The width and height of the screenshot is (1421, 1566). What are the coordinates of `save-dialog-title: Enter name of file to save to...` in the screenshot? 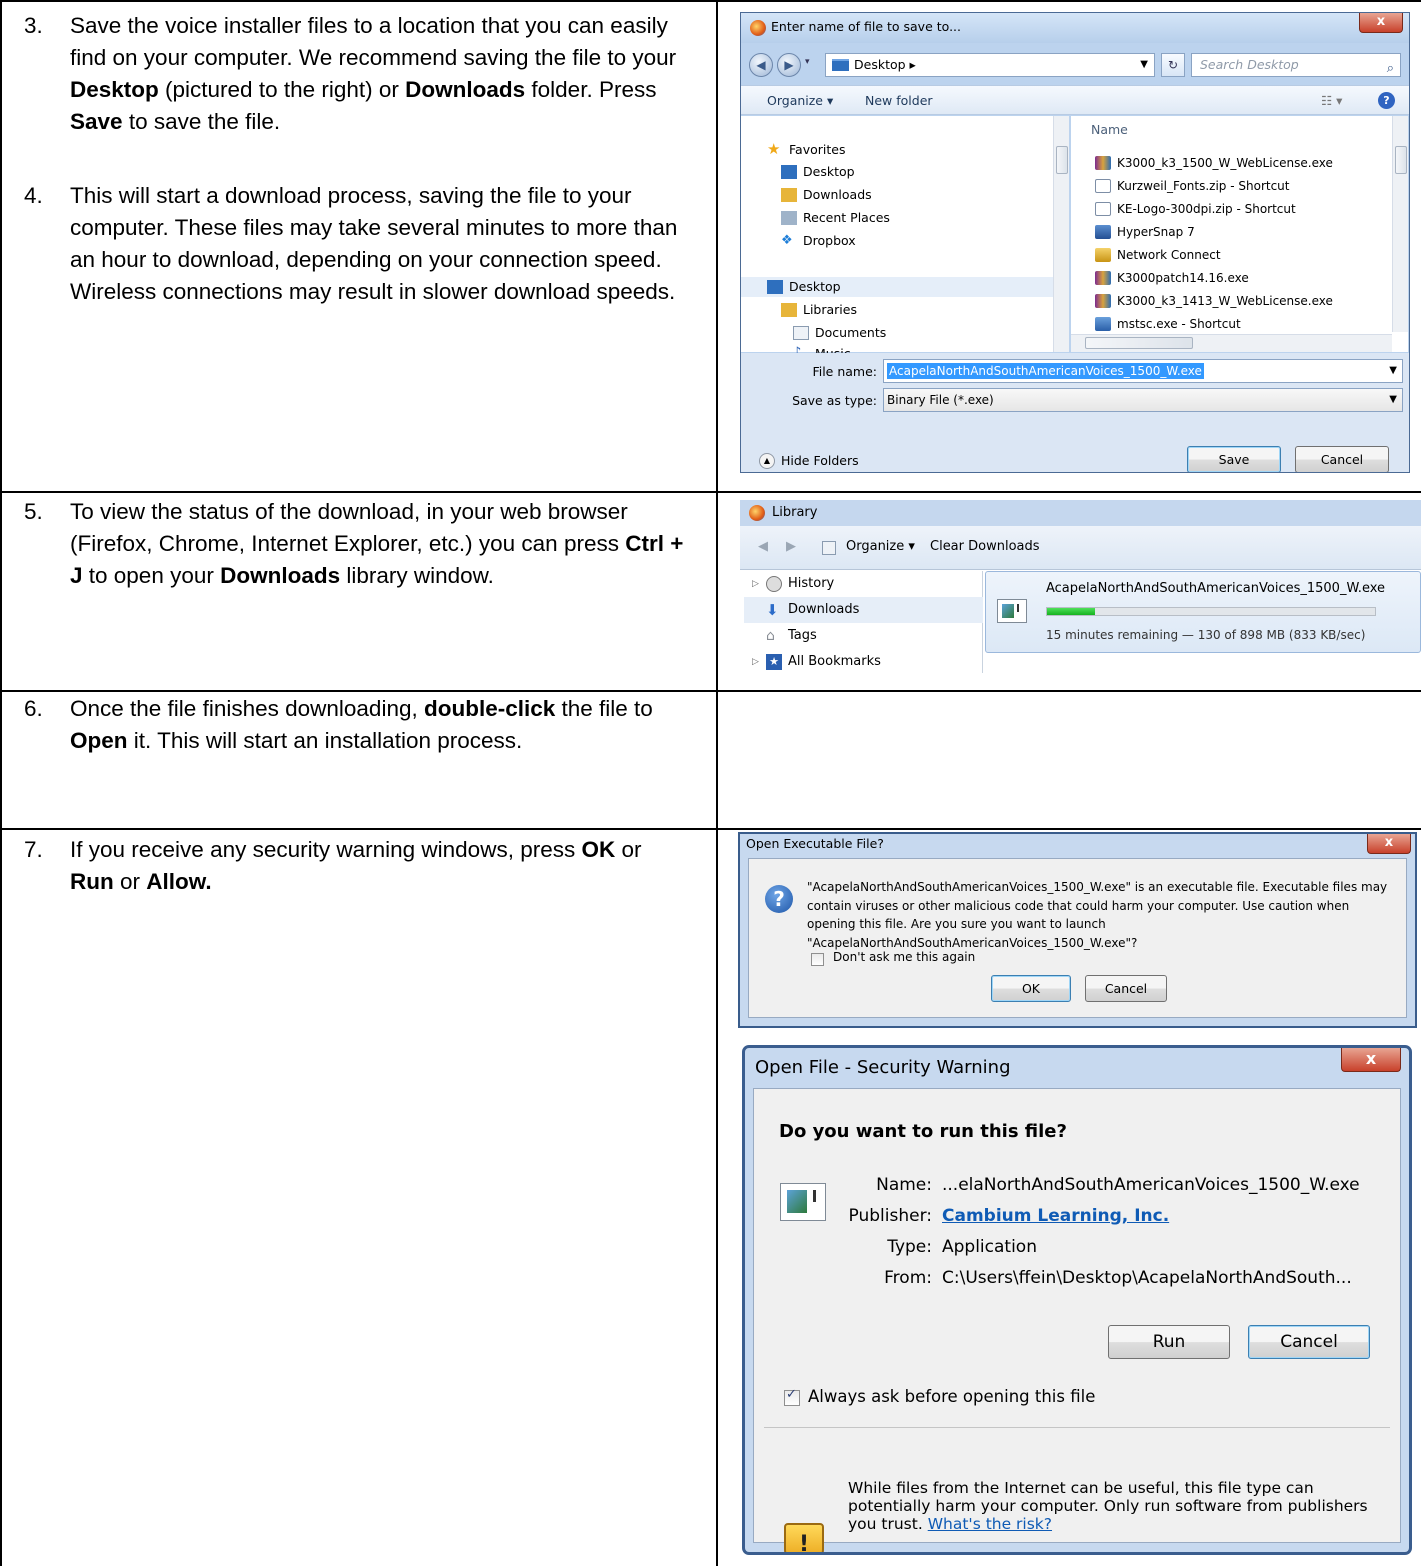 It's located at (866, 26).